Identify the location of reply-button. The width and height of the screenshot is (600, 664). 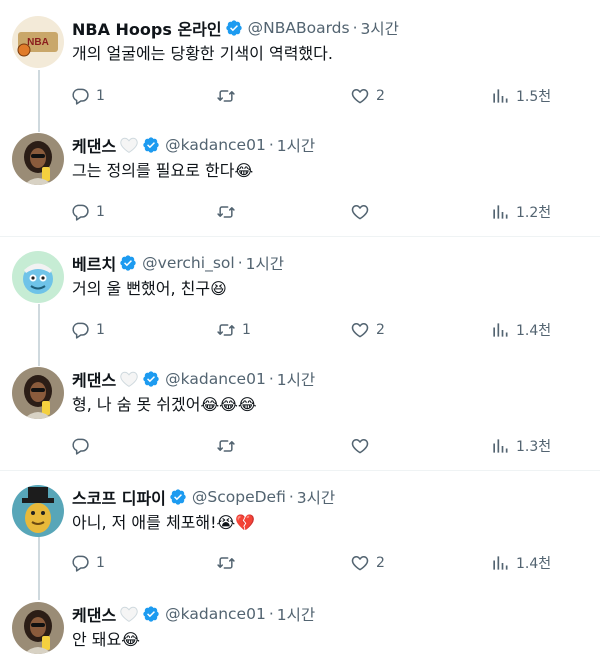
(83, 446).